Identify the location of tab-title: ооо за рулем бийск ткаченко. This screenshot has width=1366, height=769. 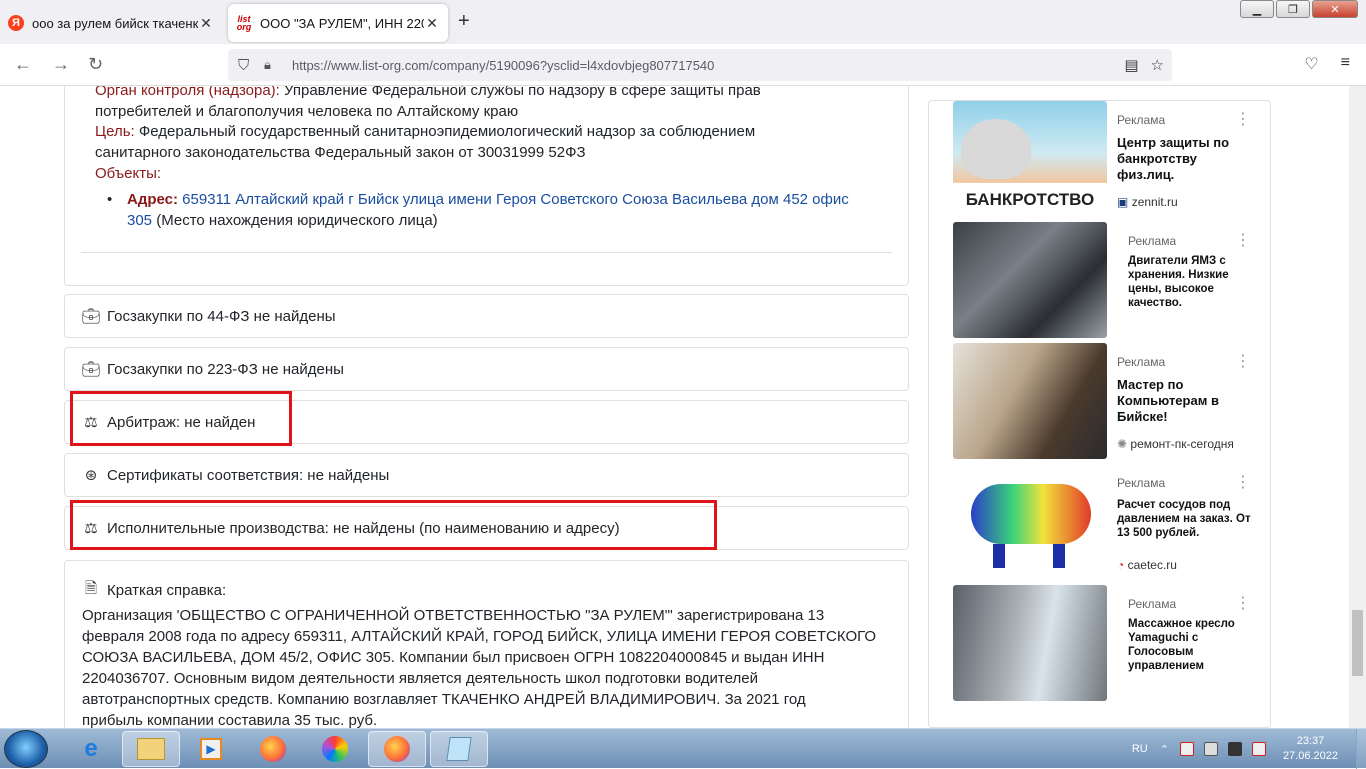
(115, 23).